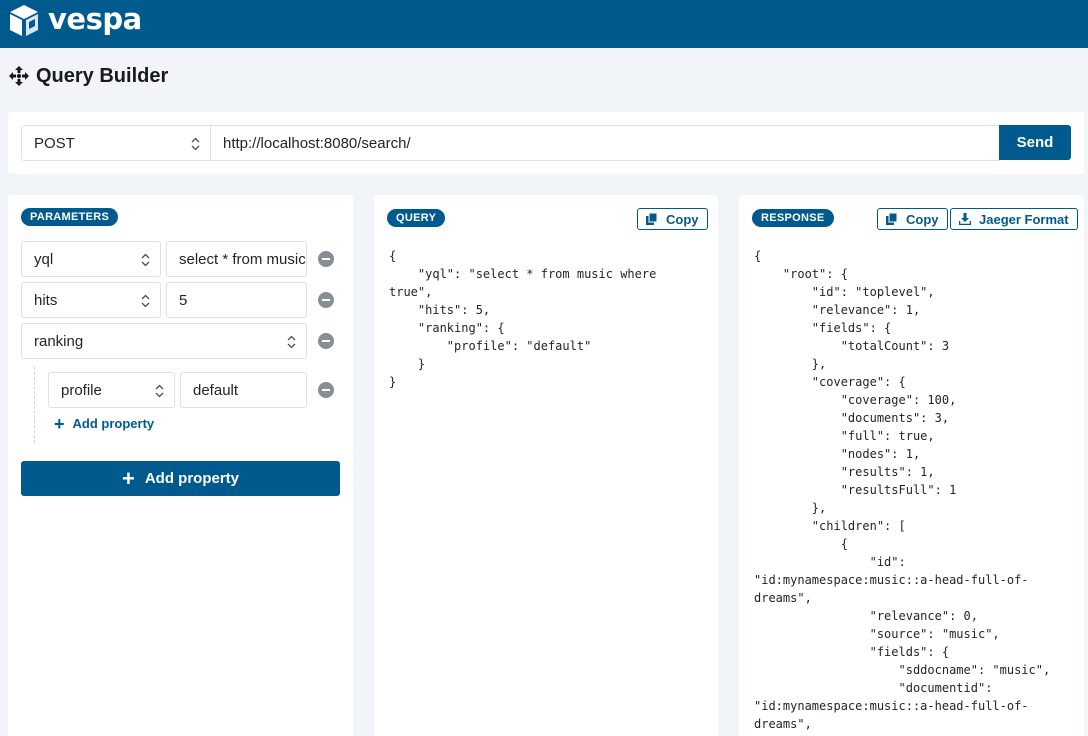 The image size is (1088, 736). I want to click on jaeger-format-button: Jaeger Format, so click(1014, 219).